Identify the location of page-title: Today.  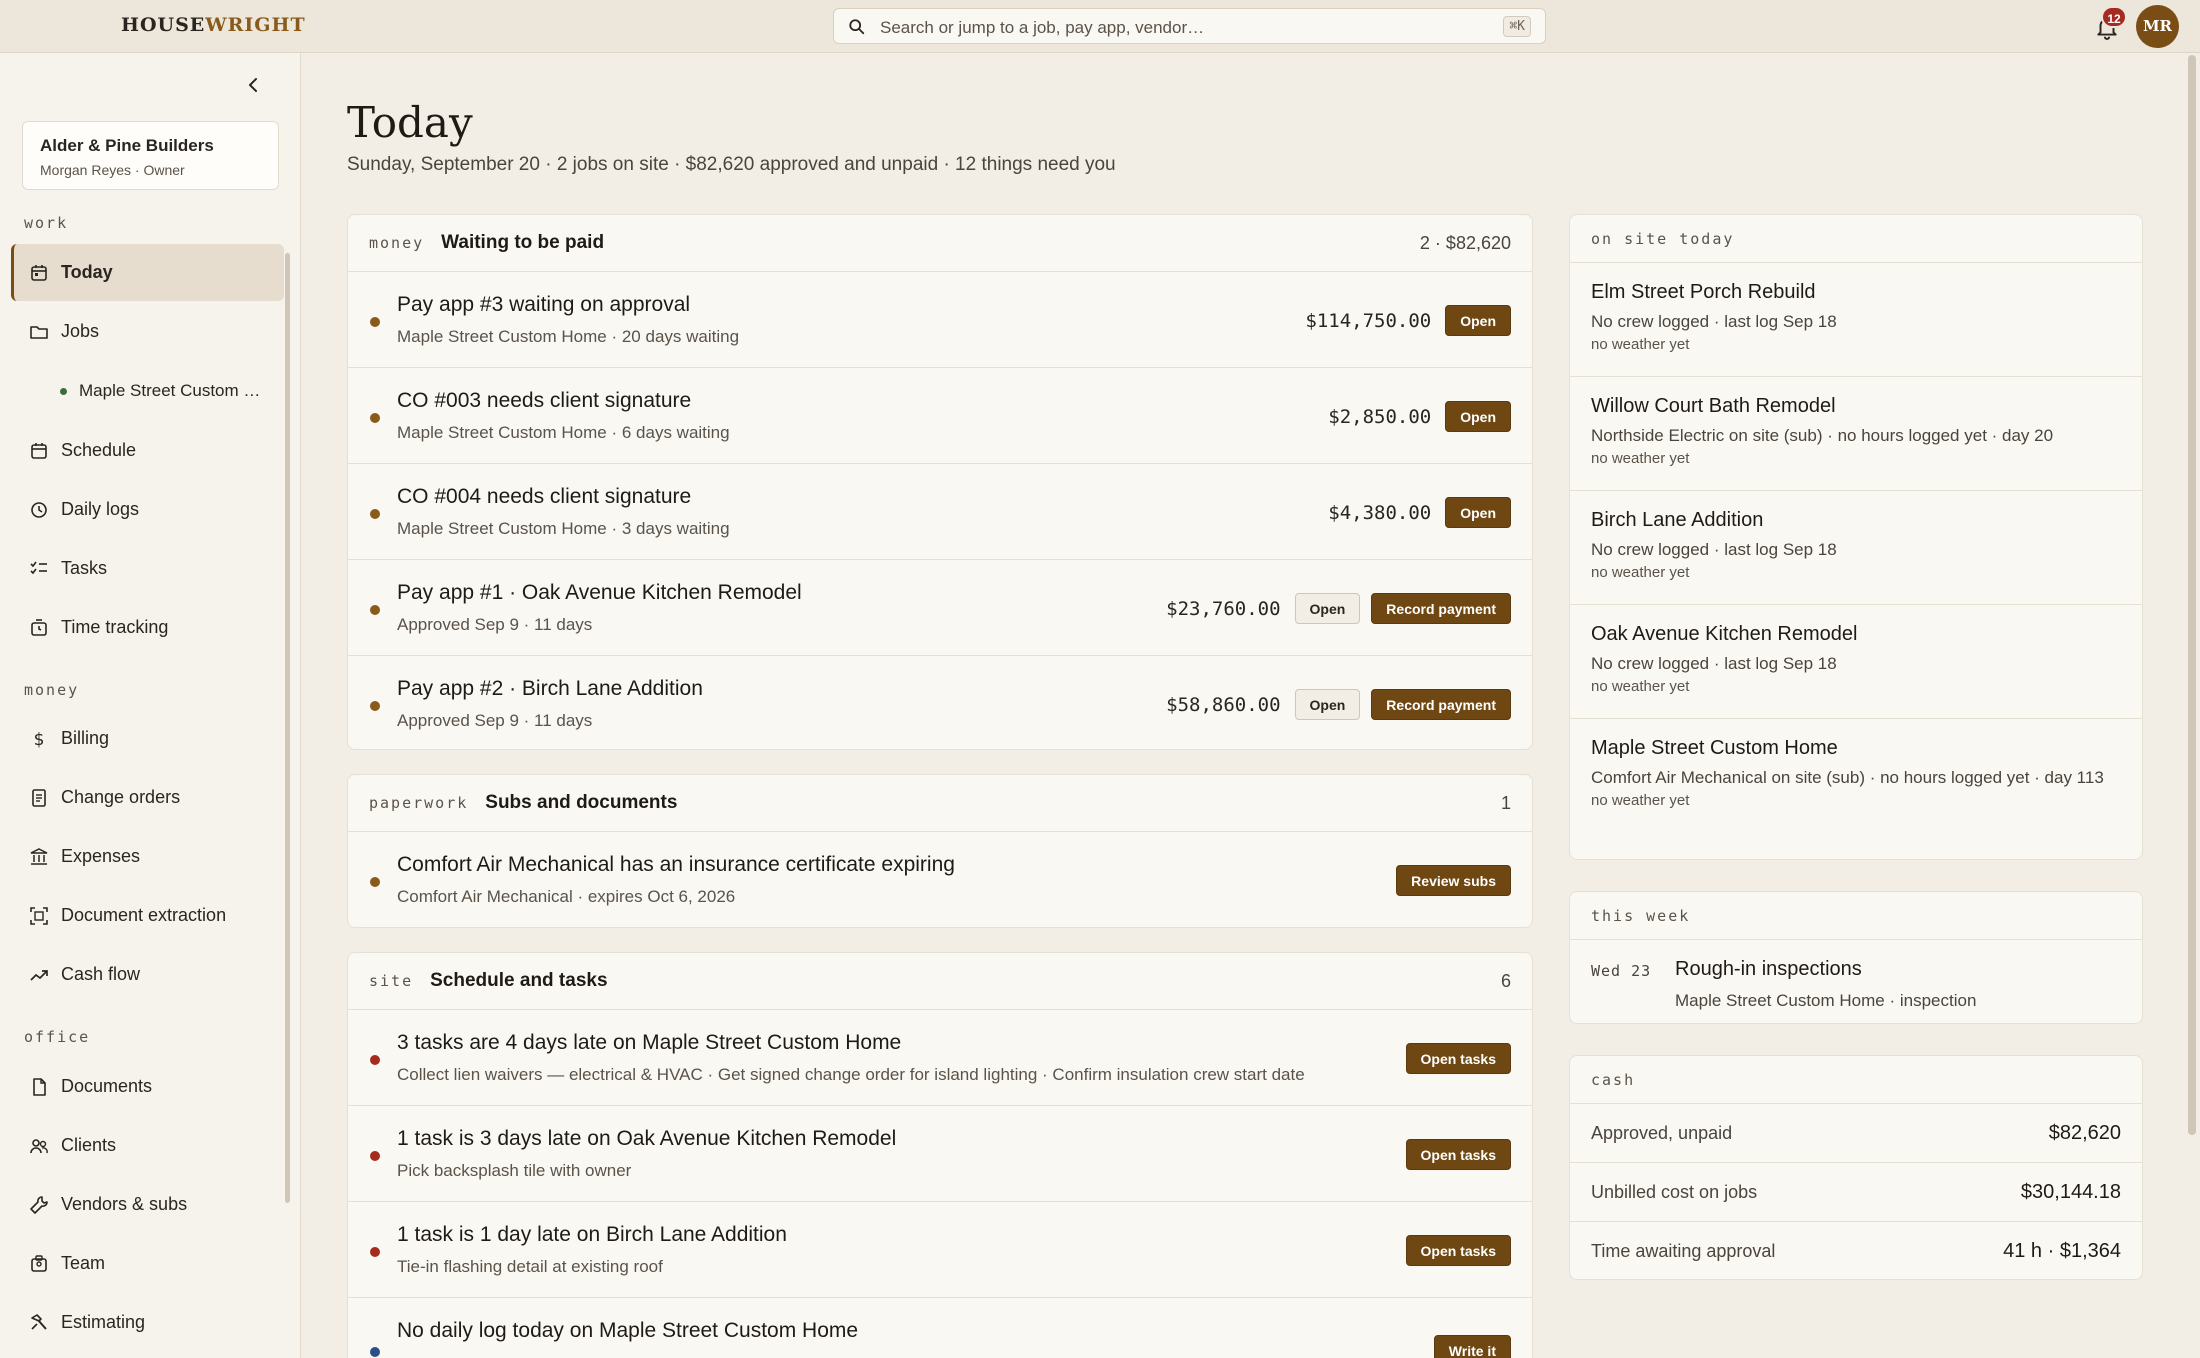
(410, 122).